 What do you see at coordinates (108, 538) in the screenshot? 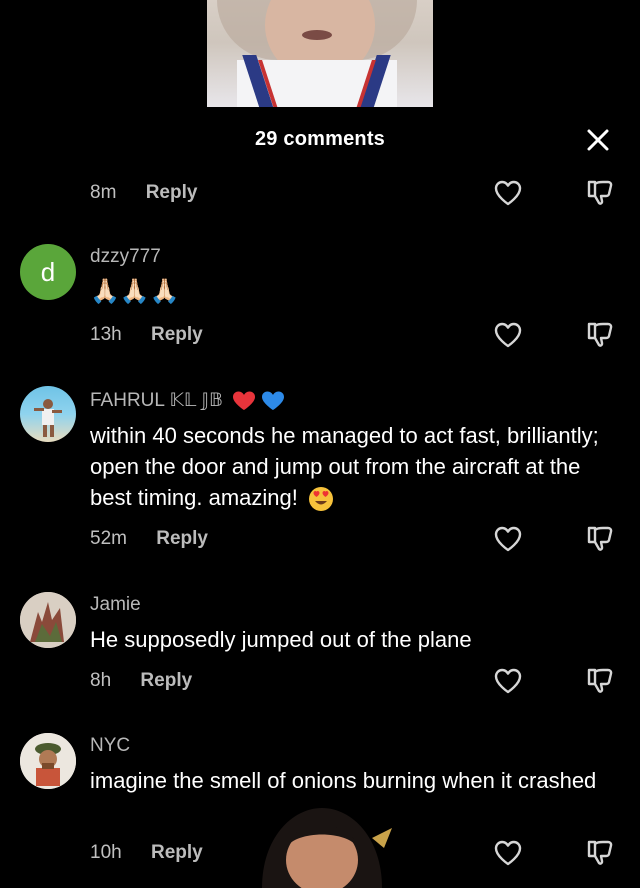
I see `comment-time: 52m` at bounding box center [108, 538].